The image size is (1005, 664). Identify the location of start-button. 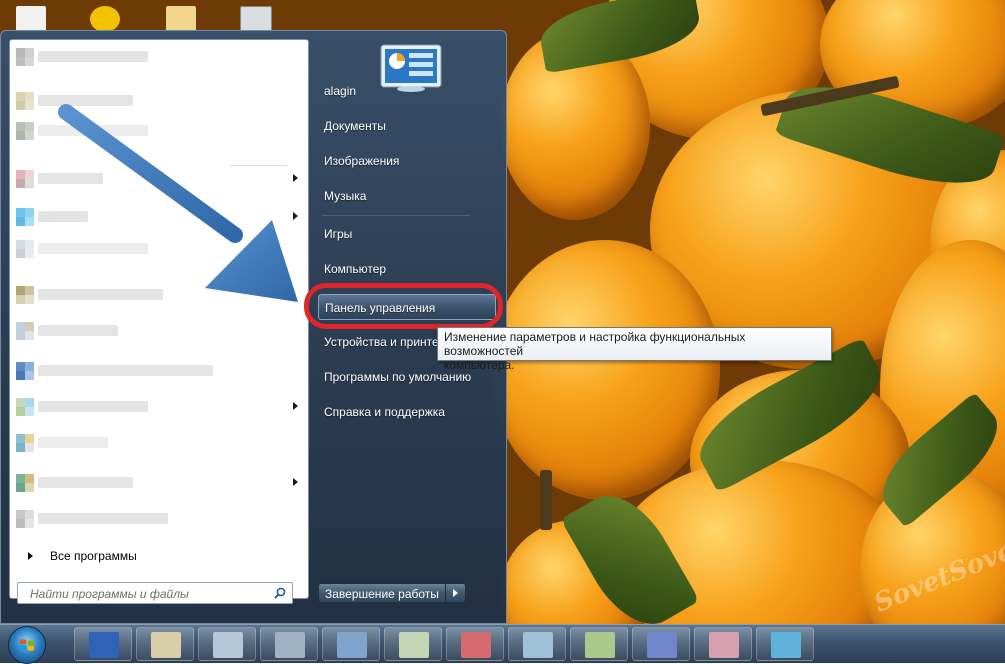
(27, 645).